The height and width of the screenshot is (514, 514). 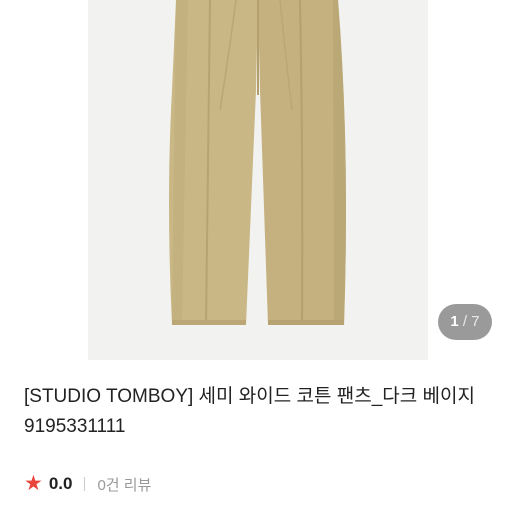 I want to click on star-icon: ★, so click(x=33, y=483).